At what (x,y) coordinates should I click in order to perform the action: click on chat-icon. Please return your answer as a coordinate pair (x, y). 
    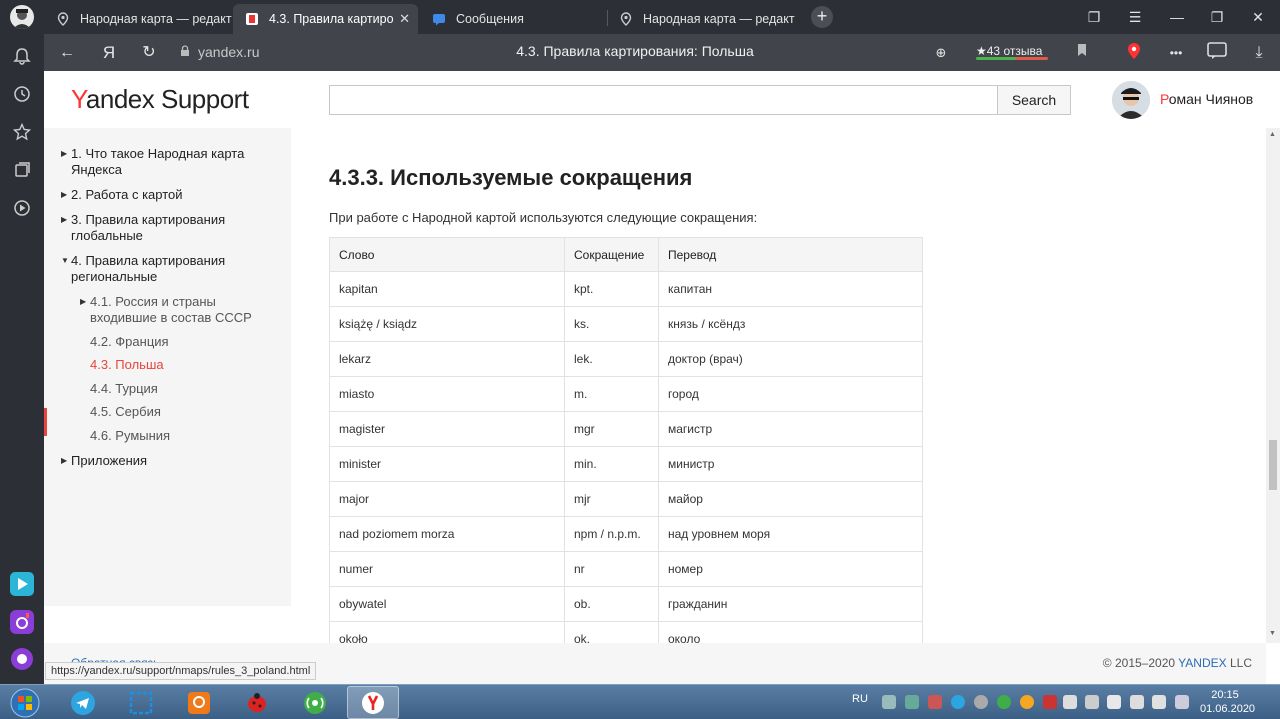
    Looking at the image, I should click on (1217, 53).